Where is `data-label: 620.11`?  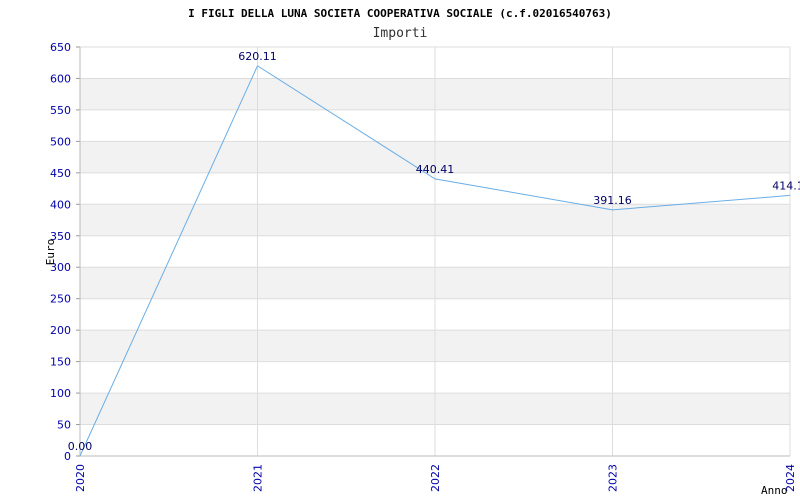
data-label: 620.11 is located at coordinates (257, 56).